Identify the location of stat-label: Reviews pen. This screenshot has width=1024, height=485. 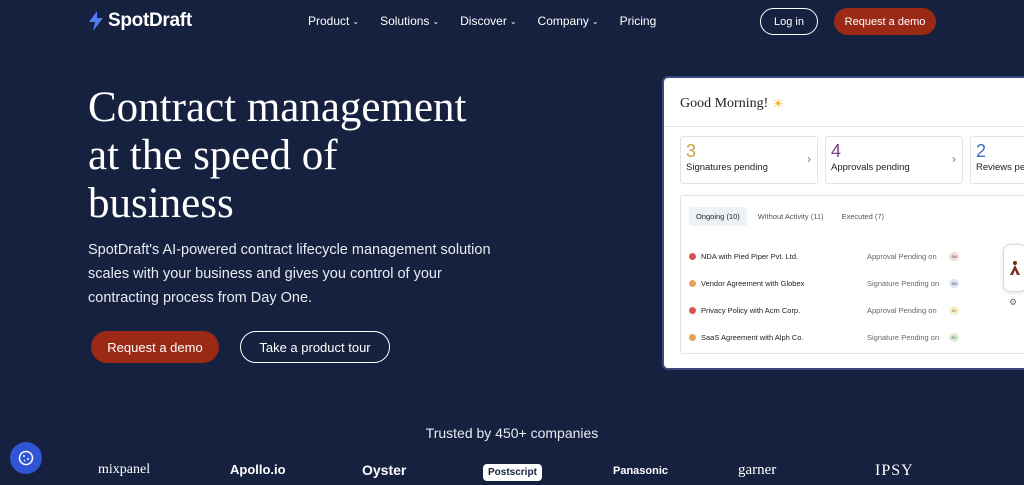
(1000, 167).